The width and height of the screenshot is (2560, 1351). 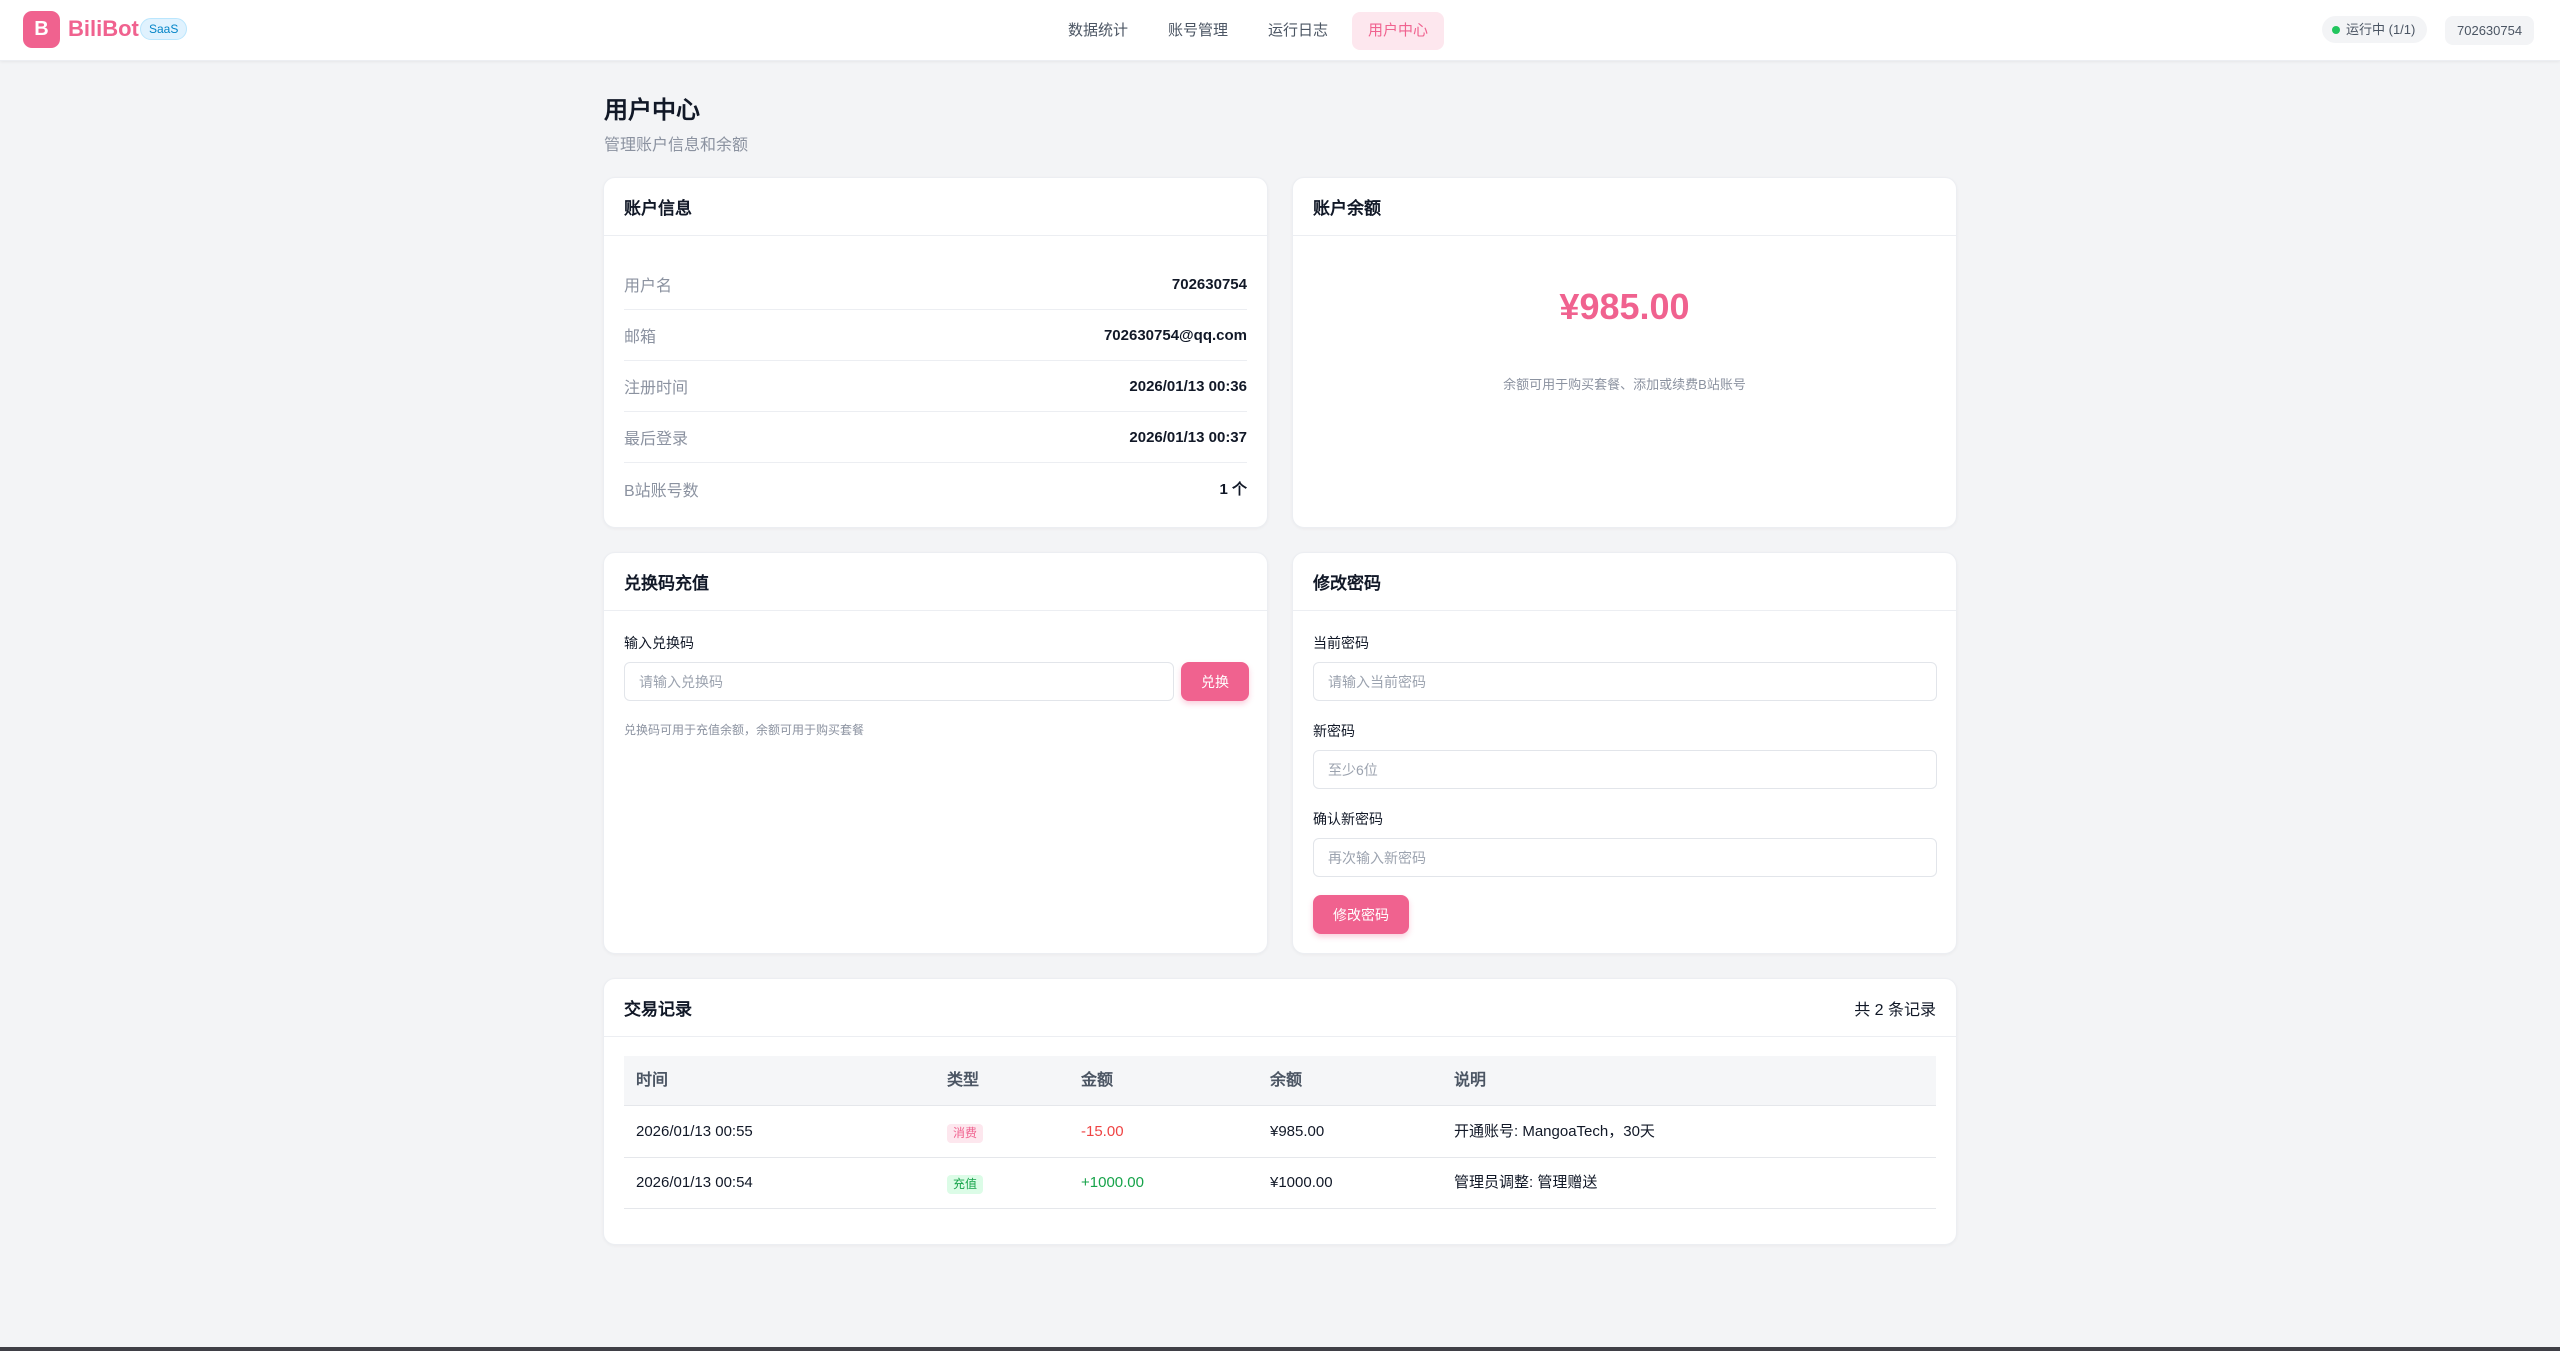 I want to click on cell-amount: +1000.00, so click(x=1112, y=1182).